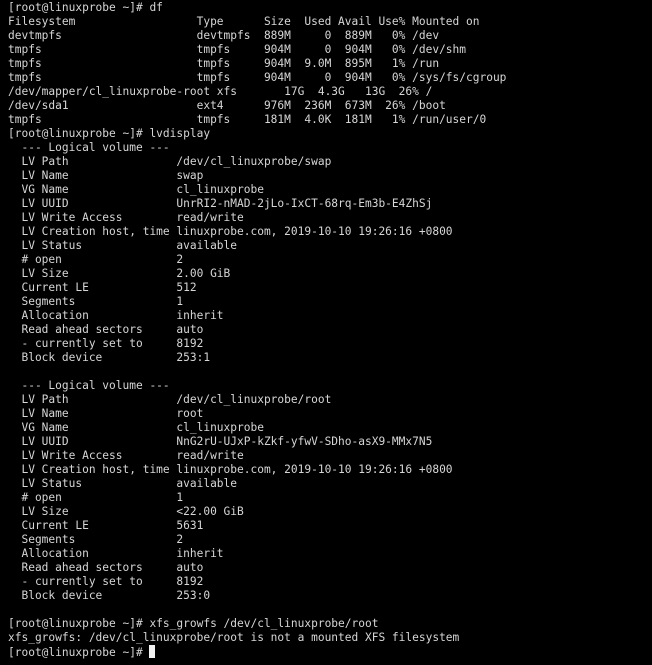  What do you see at coordinates (85, 7) in the screenshot?
I see `terminal-line: [root@linuxprobe ~]# df` at bounding box center [85, 7].